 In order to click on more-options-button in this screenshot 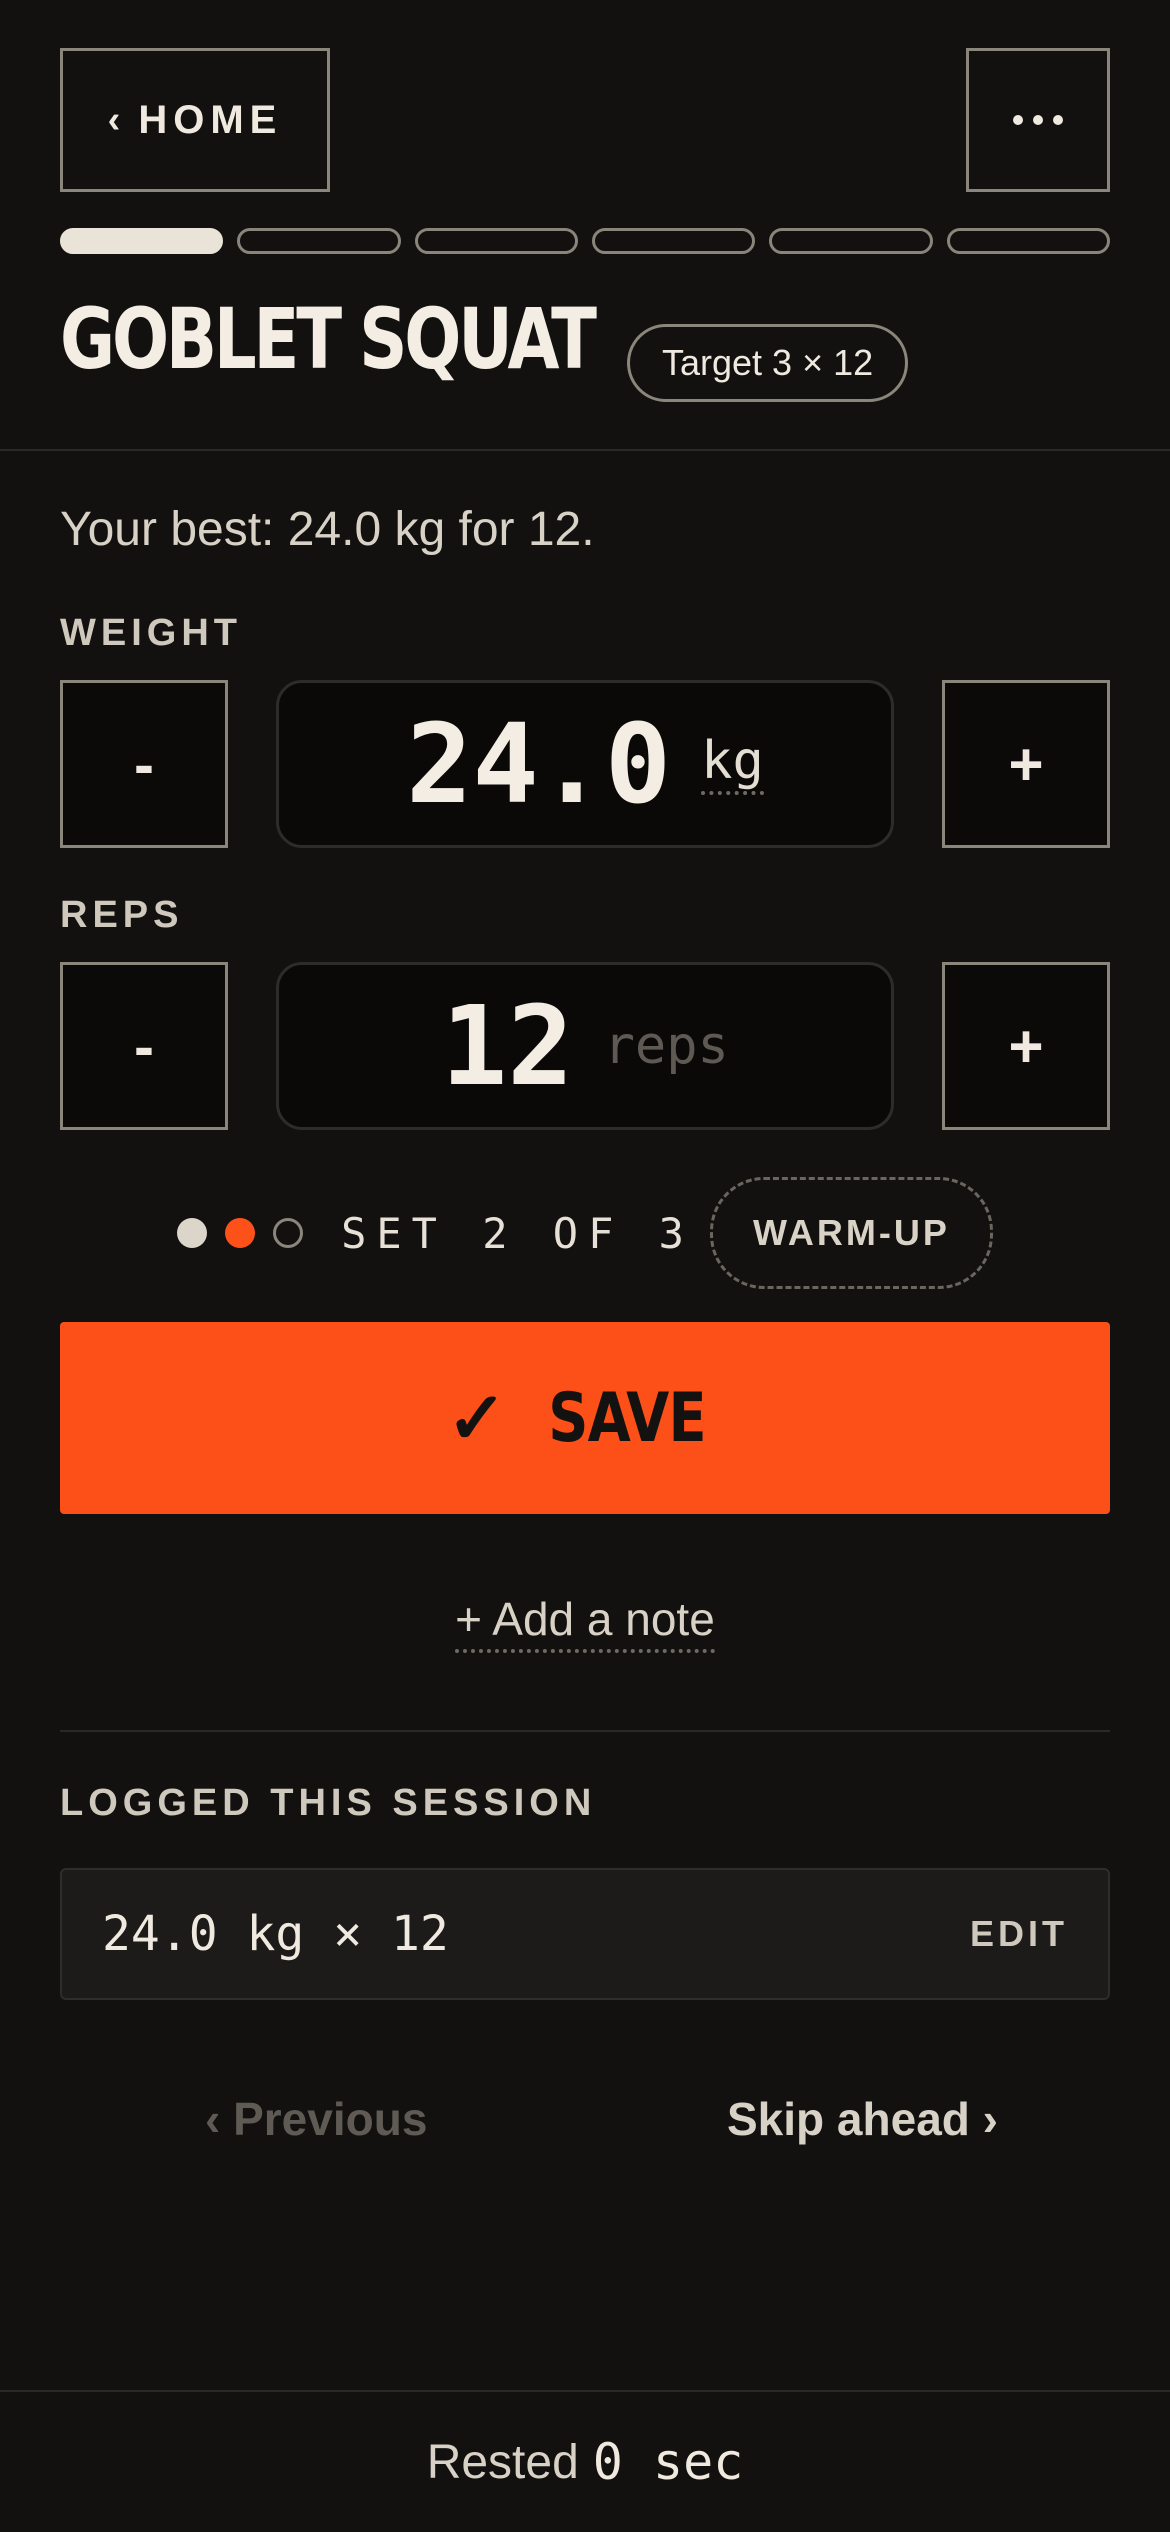, I will do `click(1038, 120)`.